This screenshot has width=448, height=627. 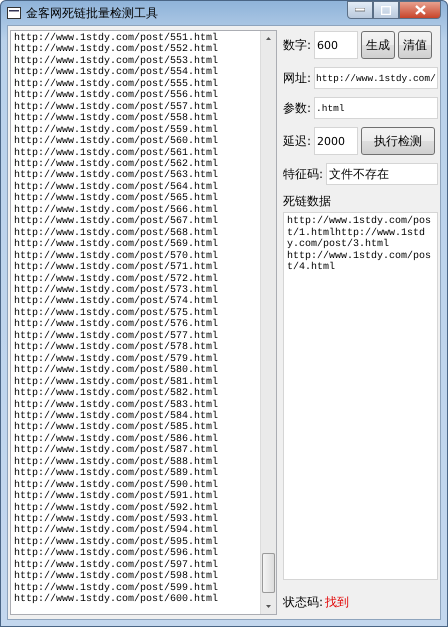 What do you see at coordinates (14, 13) in the screenshot?
I see `app-icon` at bounding box center [14, 13].